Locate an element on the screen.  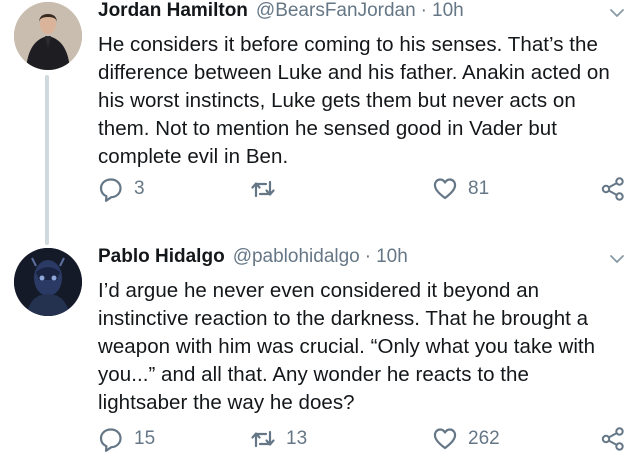
reply-button: 15 is located at coordinates (126, 439).